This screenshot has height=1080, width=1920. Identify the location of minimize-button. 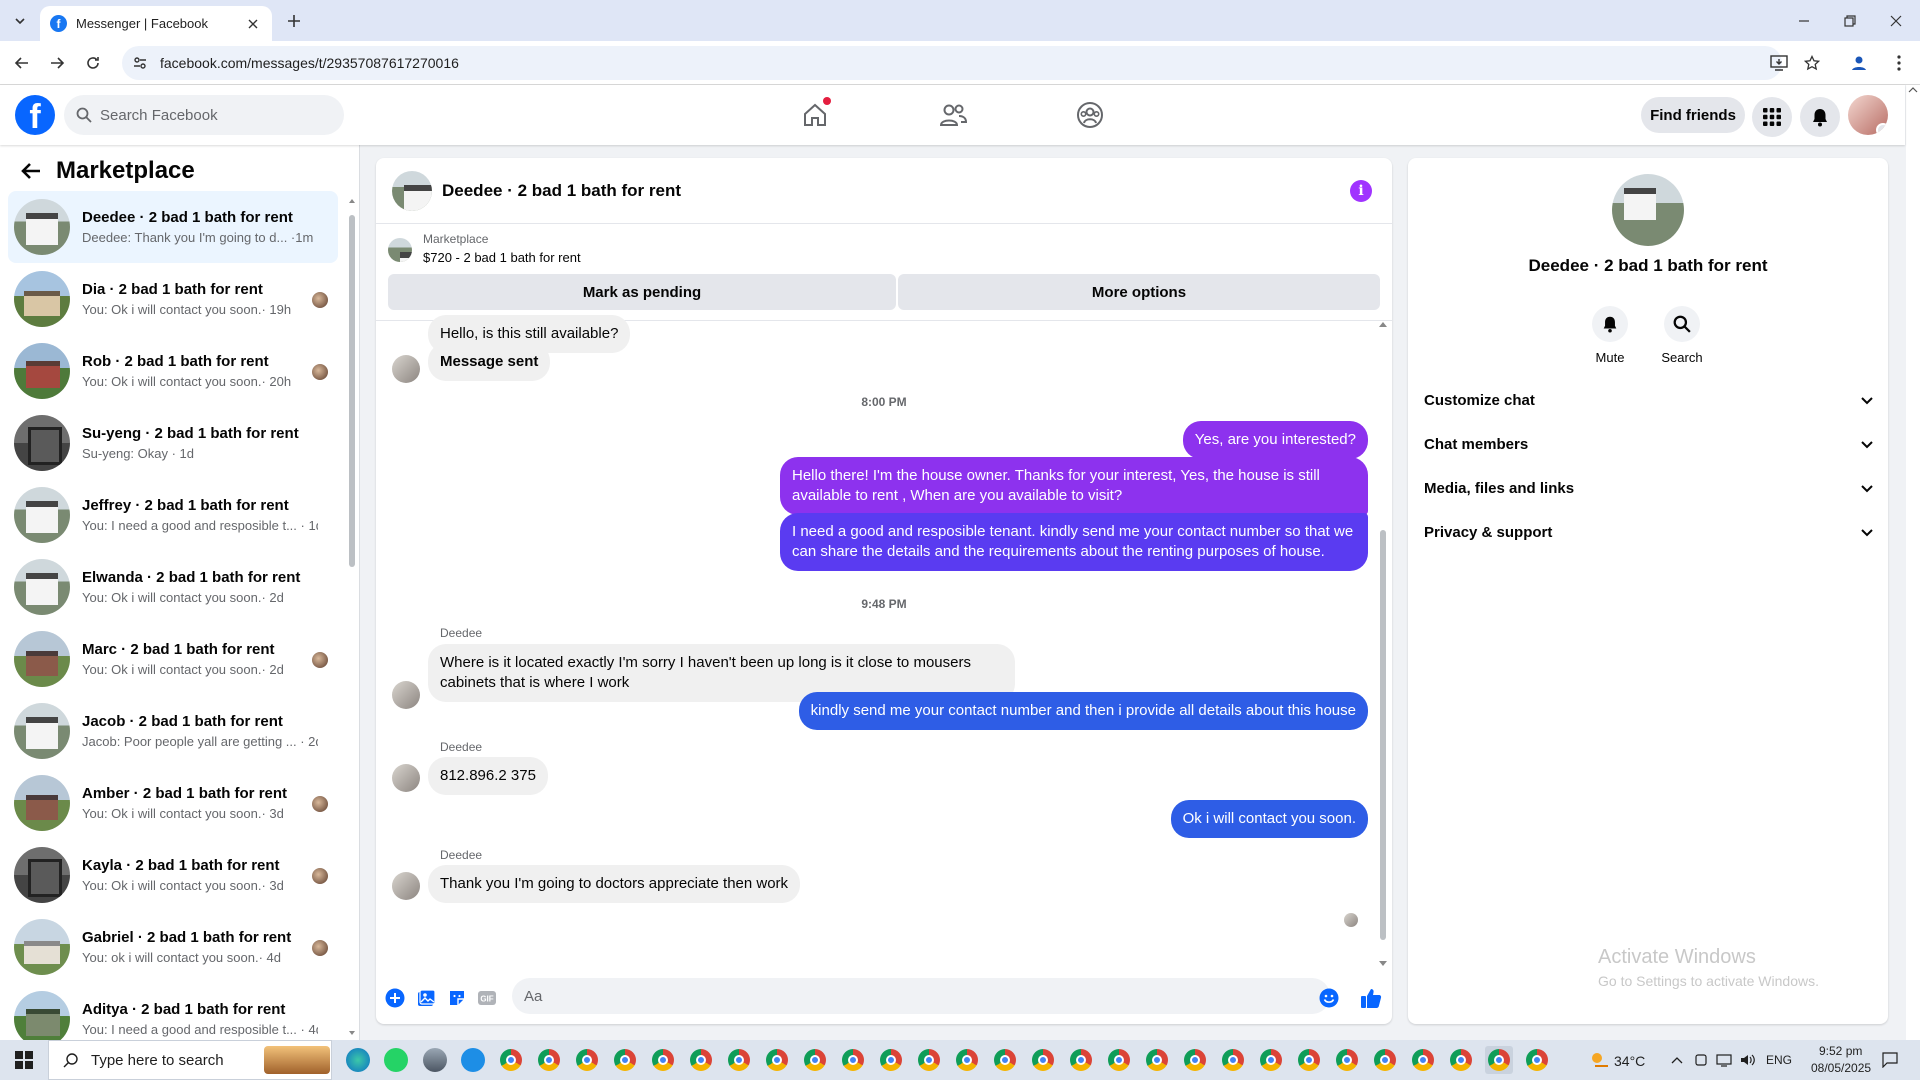
(1804, 20).